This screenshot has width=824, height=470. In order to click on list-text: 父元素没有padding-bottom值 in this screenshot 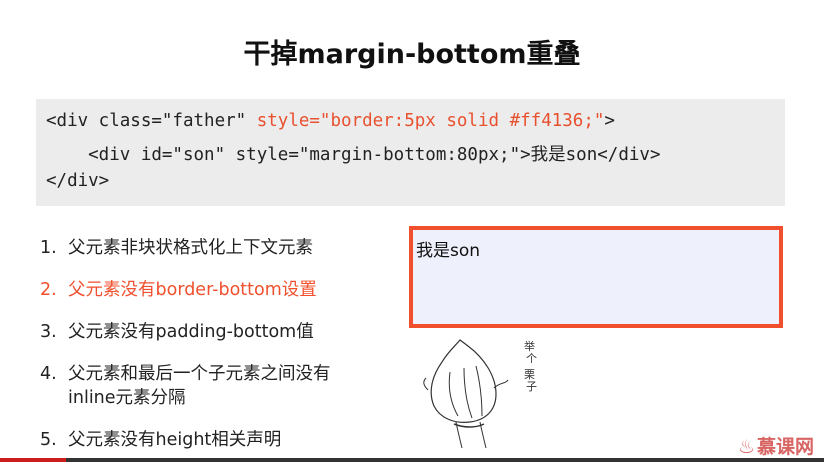, I will do `click(191, 332)`.